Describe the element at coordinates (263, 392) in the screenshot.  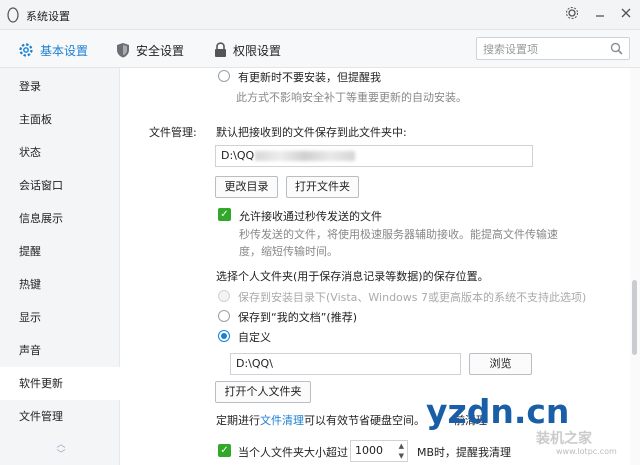
I see `open-personal-folder-button: 打开个人文件夹` at that location.